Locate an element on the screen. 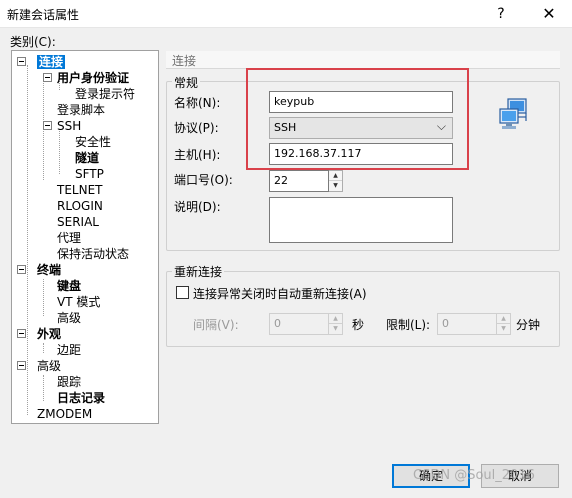 Image resolution: width=572 pixels, height=498 pixels. tree-item: ZMODEM is located at coordinates (64, 414).